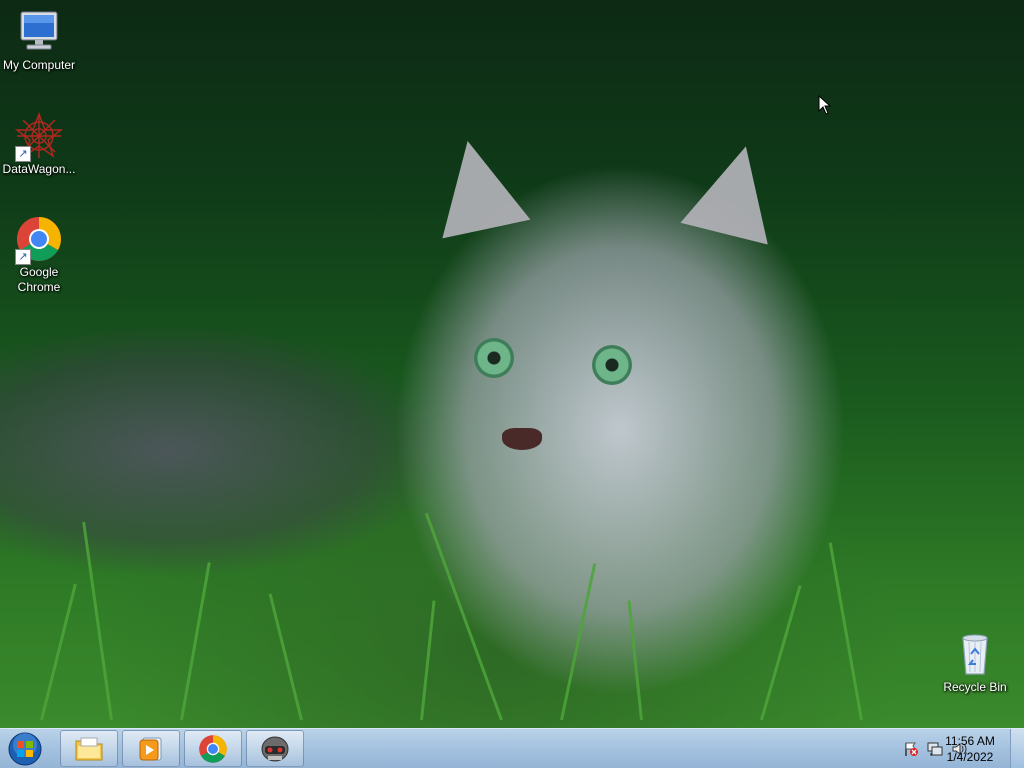 This screenshot has height=768, width=1024. I want to click on taskbar-google-chrome, so click(213, 748).